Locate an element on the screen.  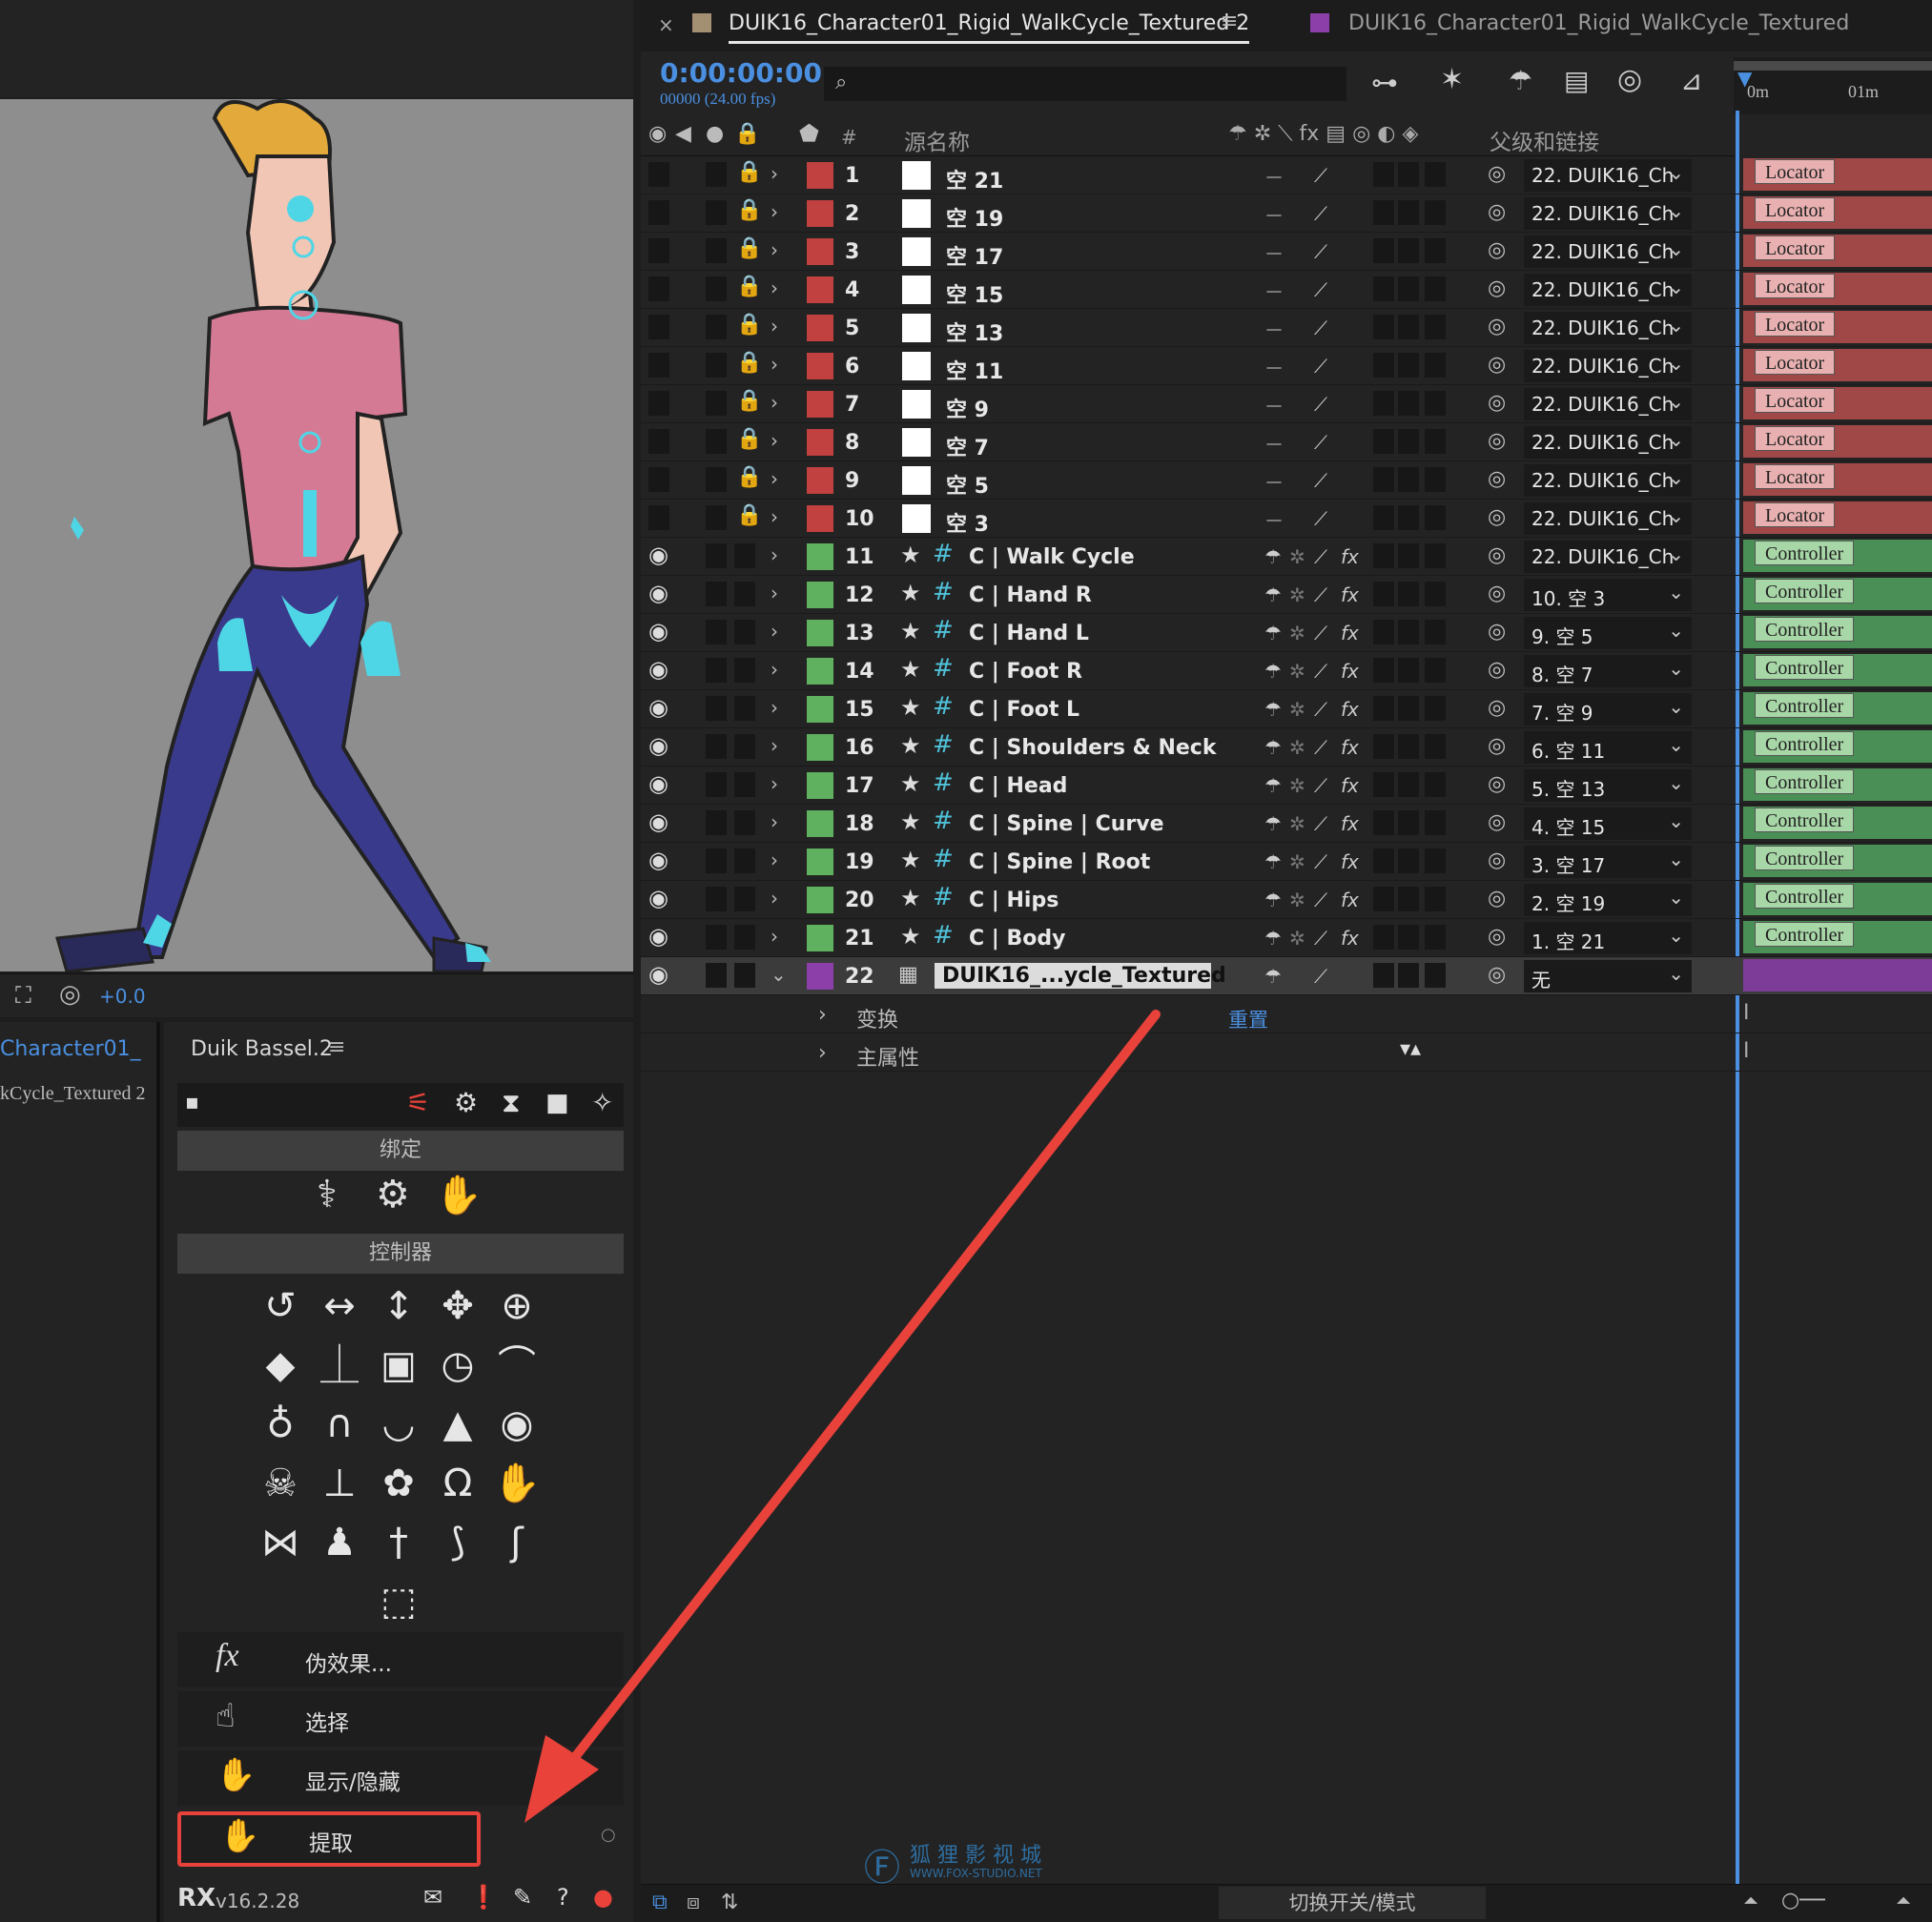
source-name-header: 源名称 is located at coordinates (937, 140).